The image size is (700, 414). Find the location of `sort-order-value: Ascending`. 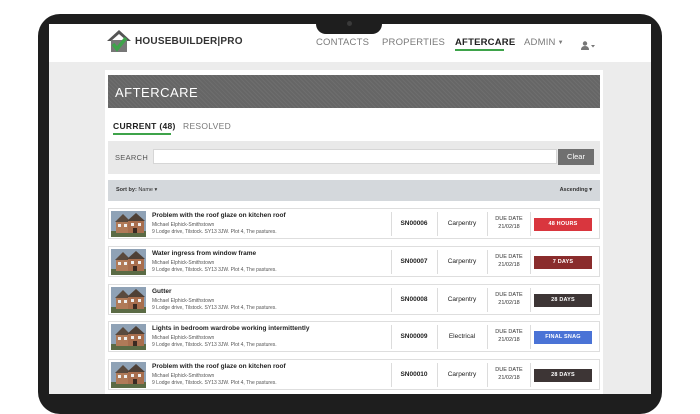

sort-order-value: Ascending is located at coordinates (573, 190).